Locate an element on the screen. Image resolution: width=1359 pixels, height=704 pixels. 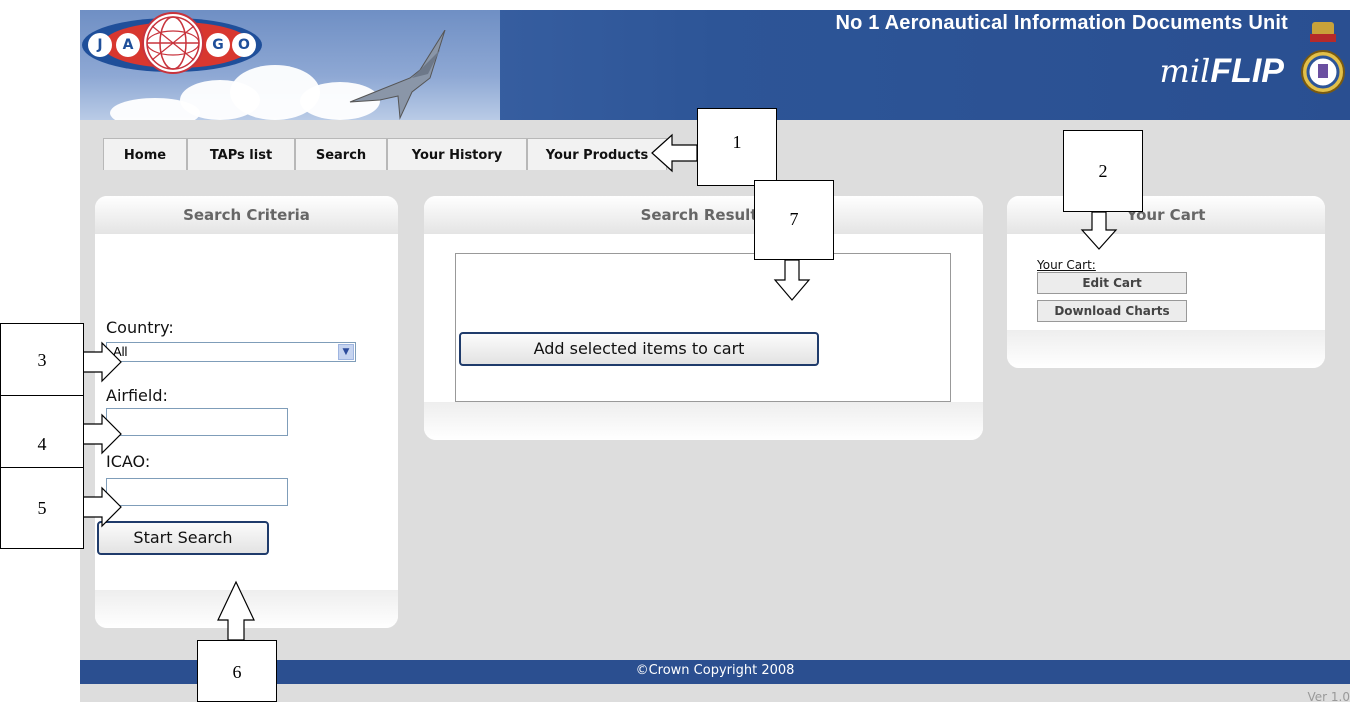
callout-6: 6 is located at coordinates (237, 671).